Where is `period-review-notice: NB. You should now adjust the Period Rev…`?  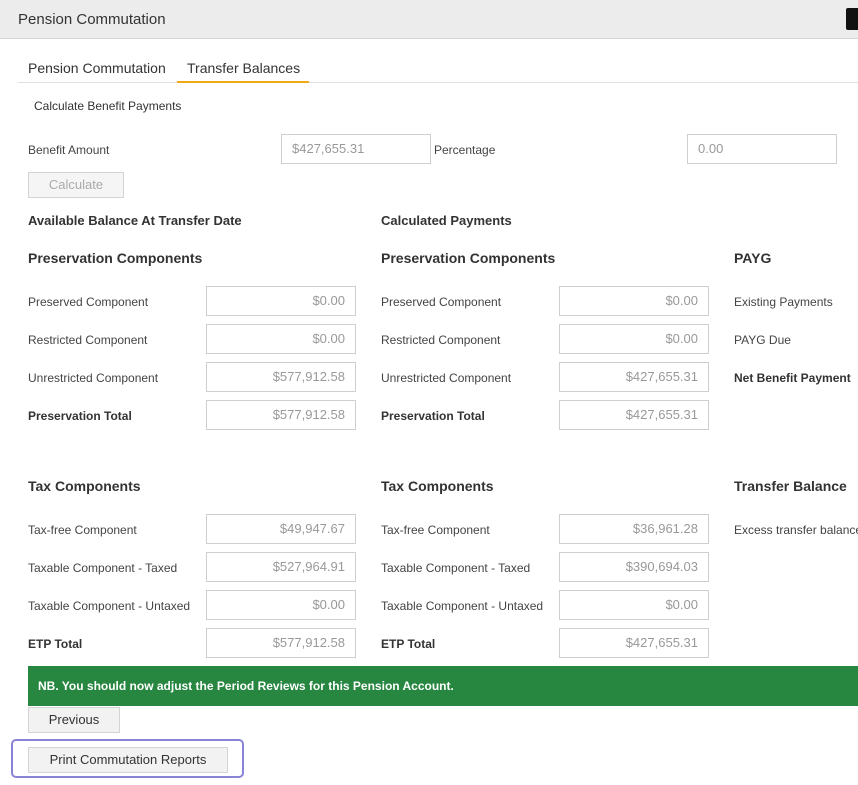 period-review-notice: NB. You should now adjust the Period Rev… is located at coordinates (443, 686).